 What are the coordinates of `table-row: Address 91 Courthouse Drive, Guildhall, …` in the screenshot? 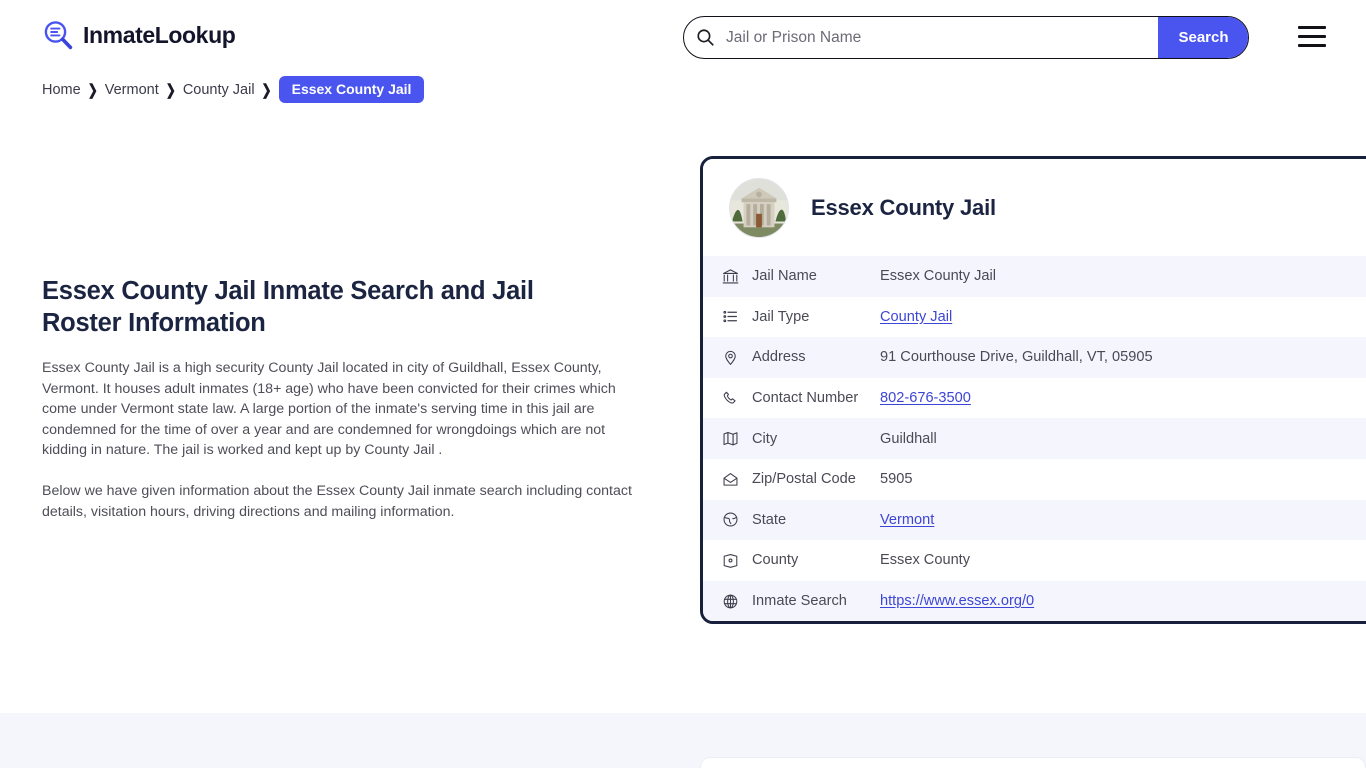 It's located at (1034, 357).